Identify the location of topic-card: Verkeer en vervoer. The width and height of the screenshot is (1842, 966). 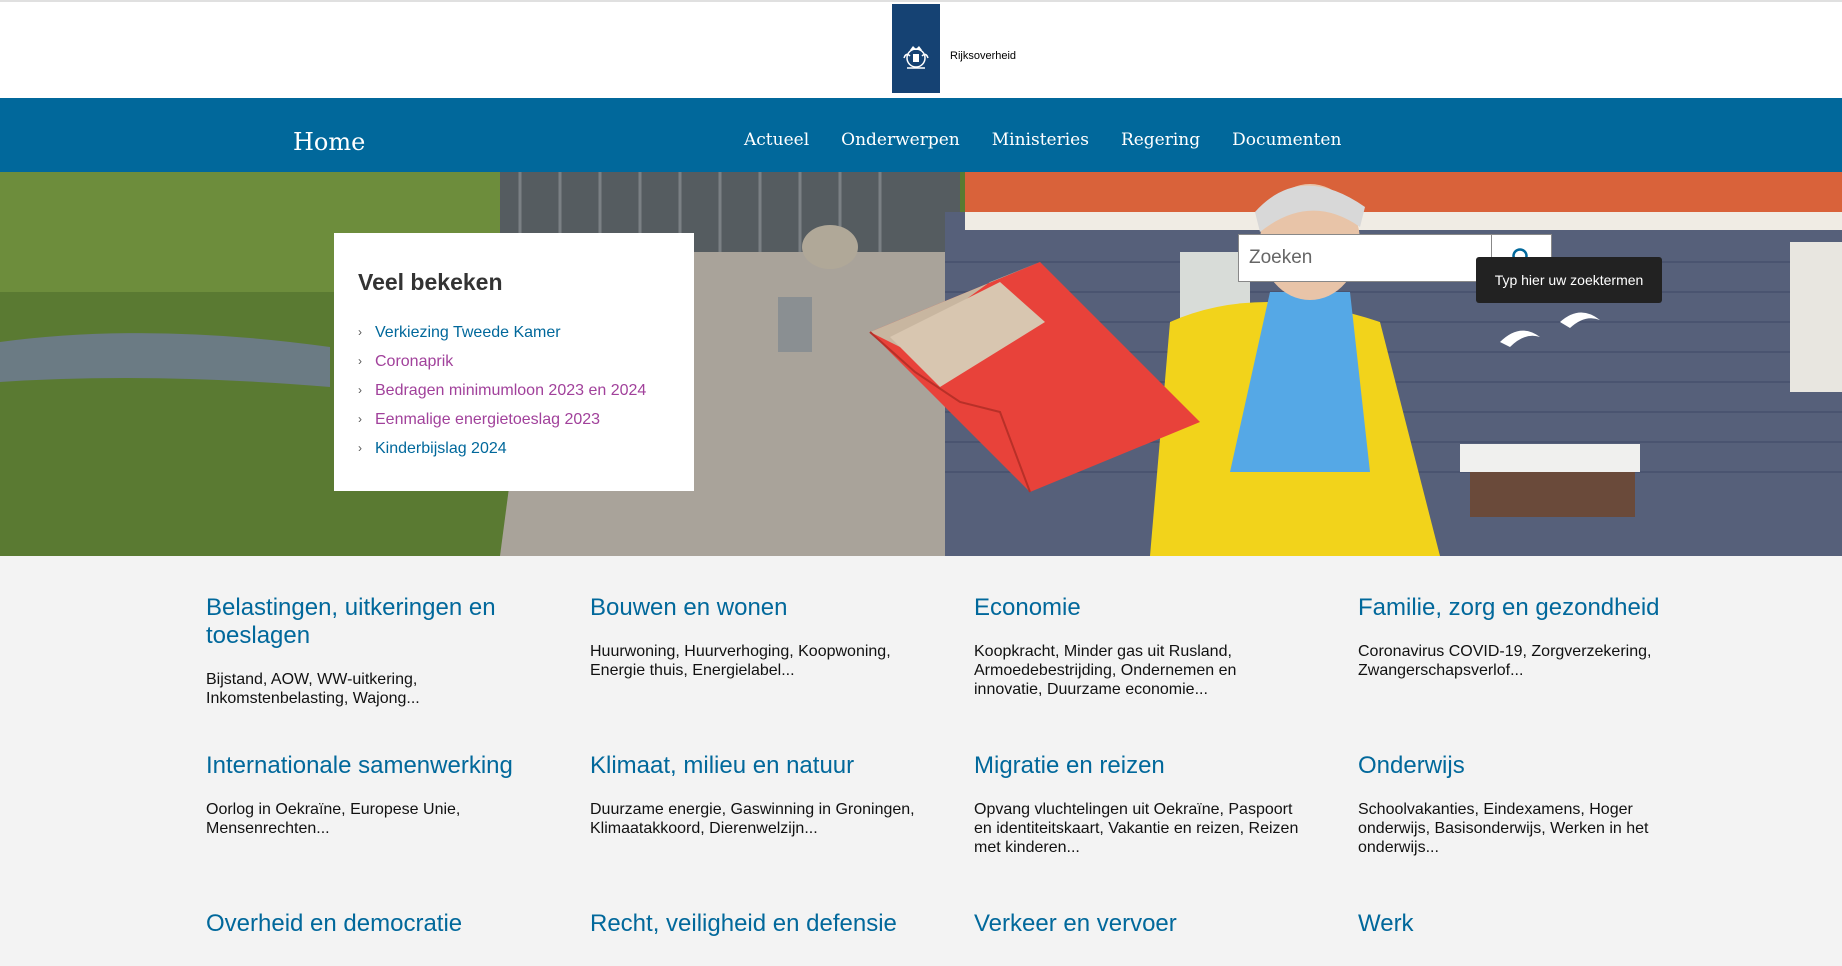
(1139, 934).